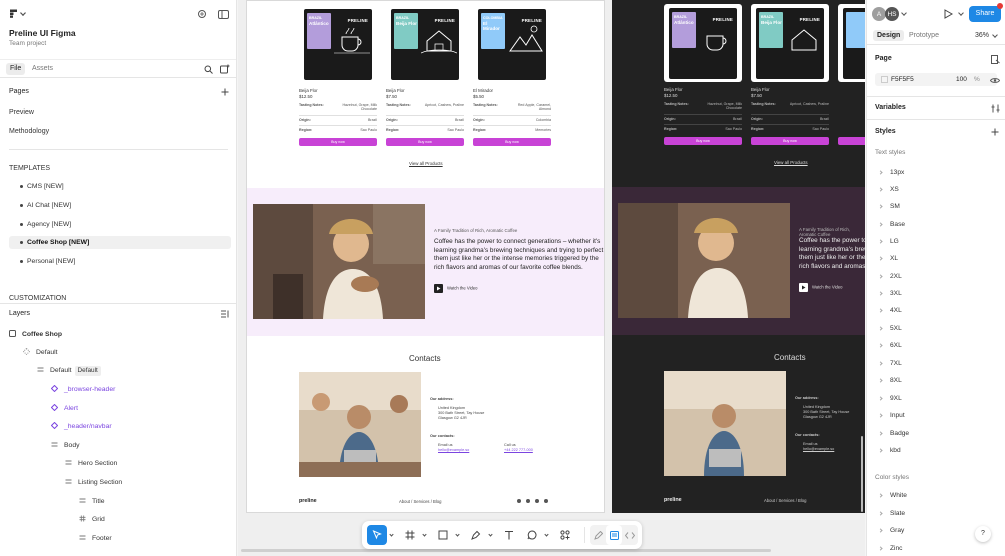 Image resolution: width=1005 pixels, height=556 pixels. I want to click on shape-tool-button, so click(443, 535).